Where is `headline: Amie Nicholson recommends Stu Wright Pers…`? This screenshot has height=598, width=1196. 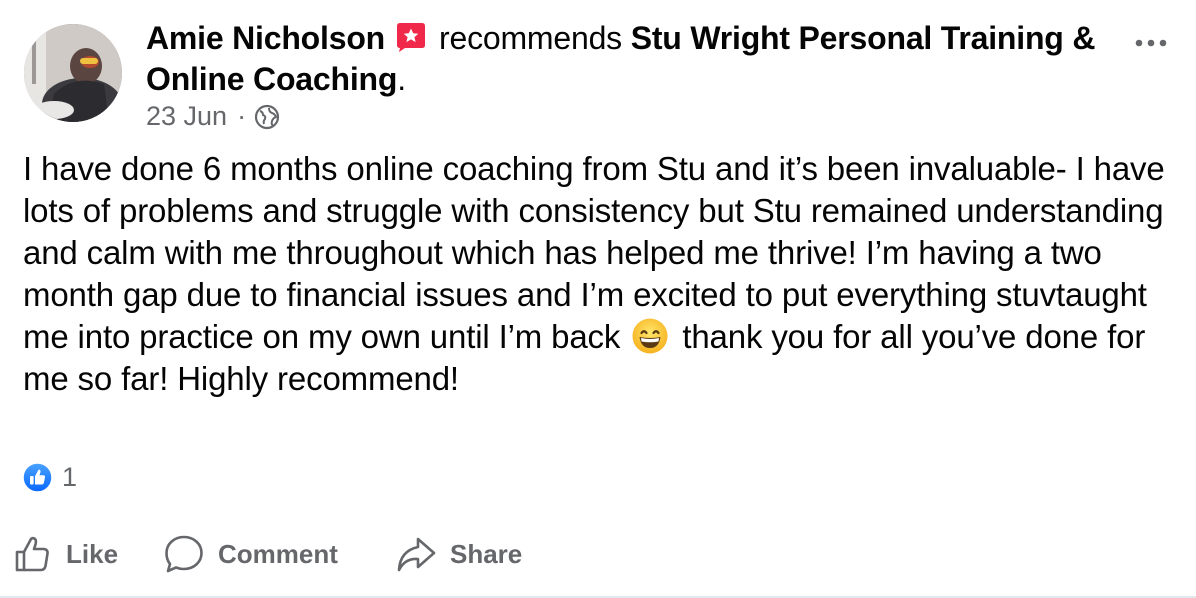
headline: Amie Nicholson recommends Stu Wright Pers… is located at coordinates (626, 59).